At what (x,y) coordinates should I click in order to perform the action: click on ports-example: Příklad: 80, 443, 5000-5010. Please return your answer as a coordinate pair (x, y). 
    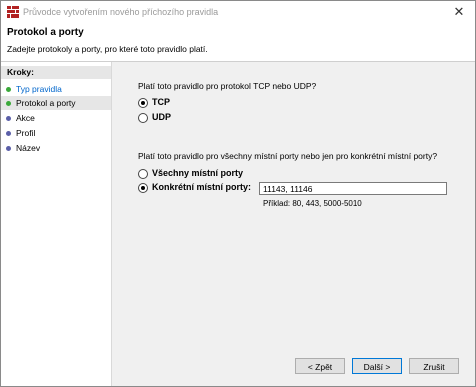
    Looking at the image, I should click on (312, 203).